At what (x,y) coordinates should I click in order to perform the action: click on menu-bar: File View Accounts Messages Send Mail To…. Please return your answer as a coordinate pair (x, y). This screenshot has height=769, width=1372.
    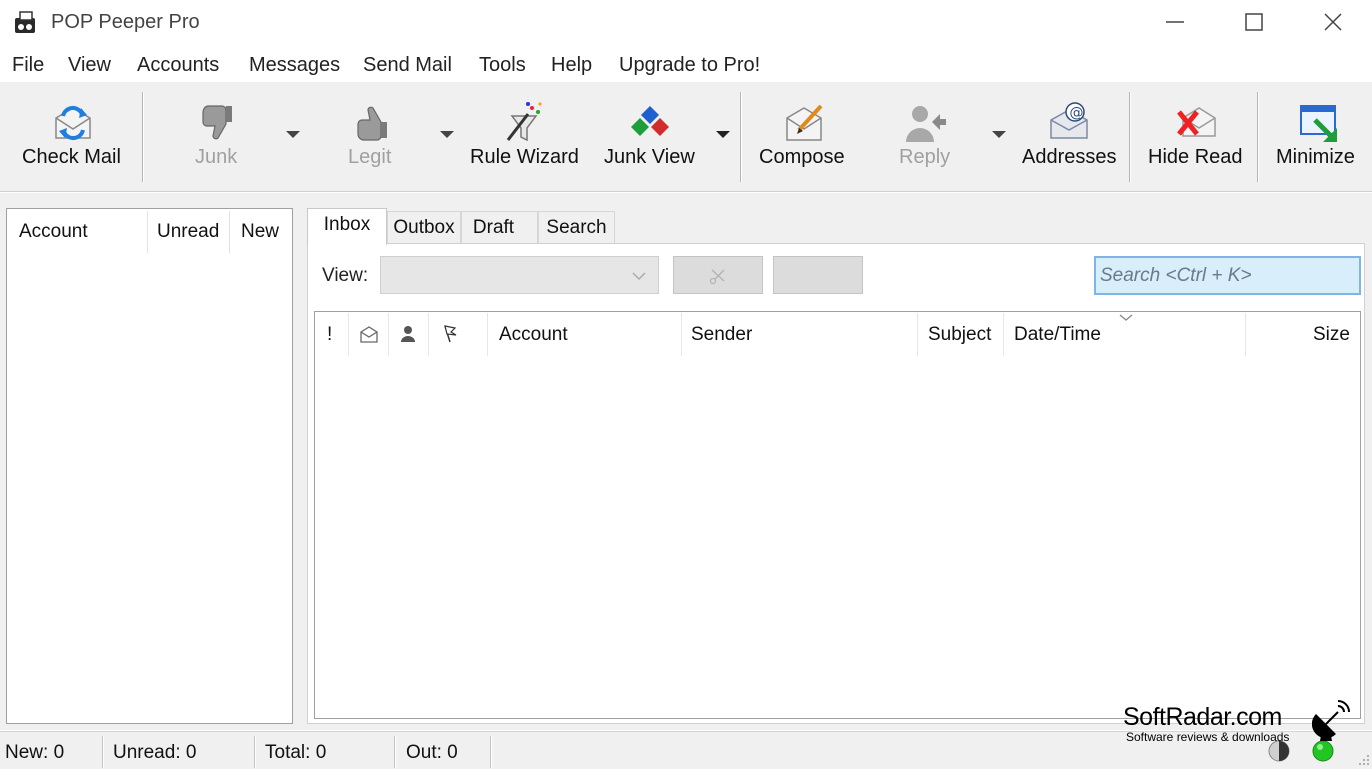
    Looking at the image, I should click on (686, 63).